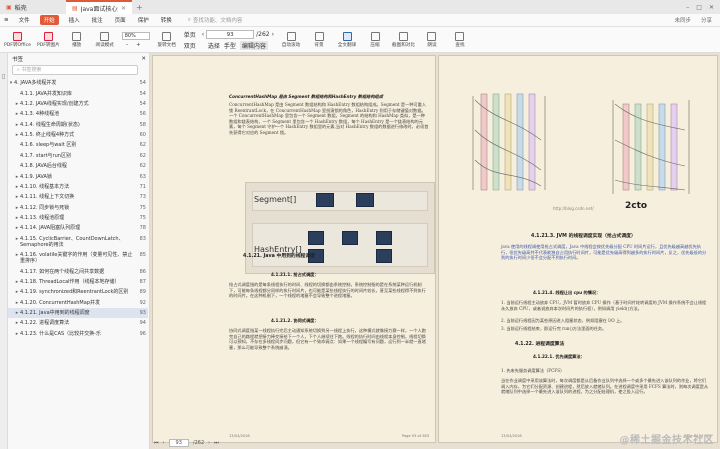 The width and height of the screenshot is (720, 449). Describe the element at coordinates (75, 70) in the screenshot. I see `bookmark-search-input: ⌕ 书签搜索` at that location.